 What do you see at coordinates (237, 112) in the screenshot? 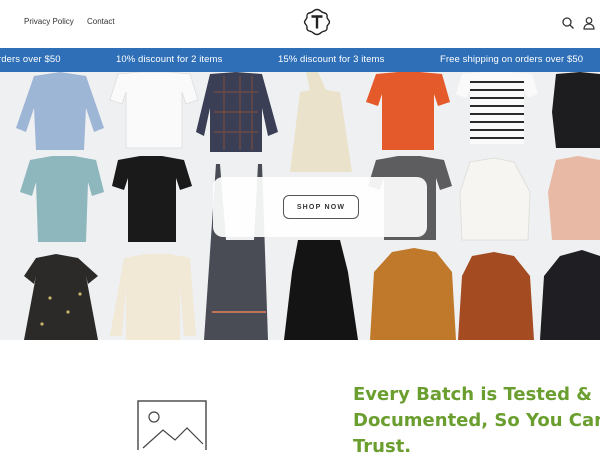
I see `plaid-shirt` at bounding box center [237, 112].